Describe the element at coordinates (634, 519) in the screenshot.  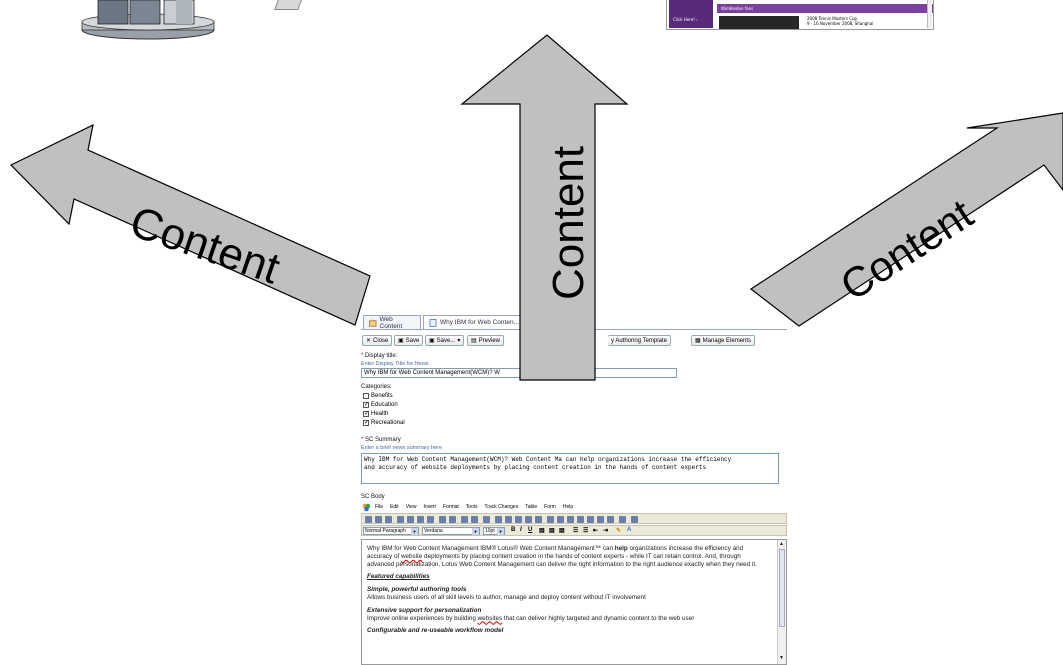
I see `fullscreen-icon` at that location.